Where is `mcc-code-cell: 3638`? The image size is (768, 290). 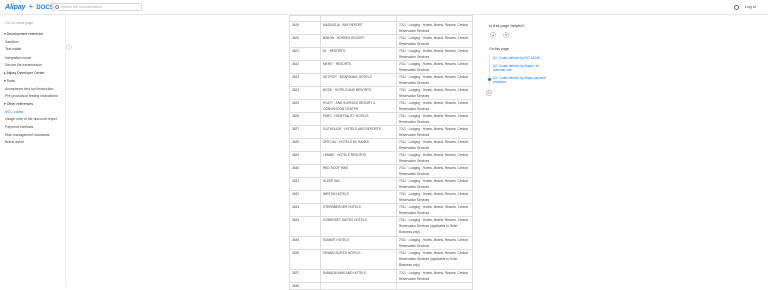
mcc-code-cell: 3638 is located at coordinates (305, 286).